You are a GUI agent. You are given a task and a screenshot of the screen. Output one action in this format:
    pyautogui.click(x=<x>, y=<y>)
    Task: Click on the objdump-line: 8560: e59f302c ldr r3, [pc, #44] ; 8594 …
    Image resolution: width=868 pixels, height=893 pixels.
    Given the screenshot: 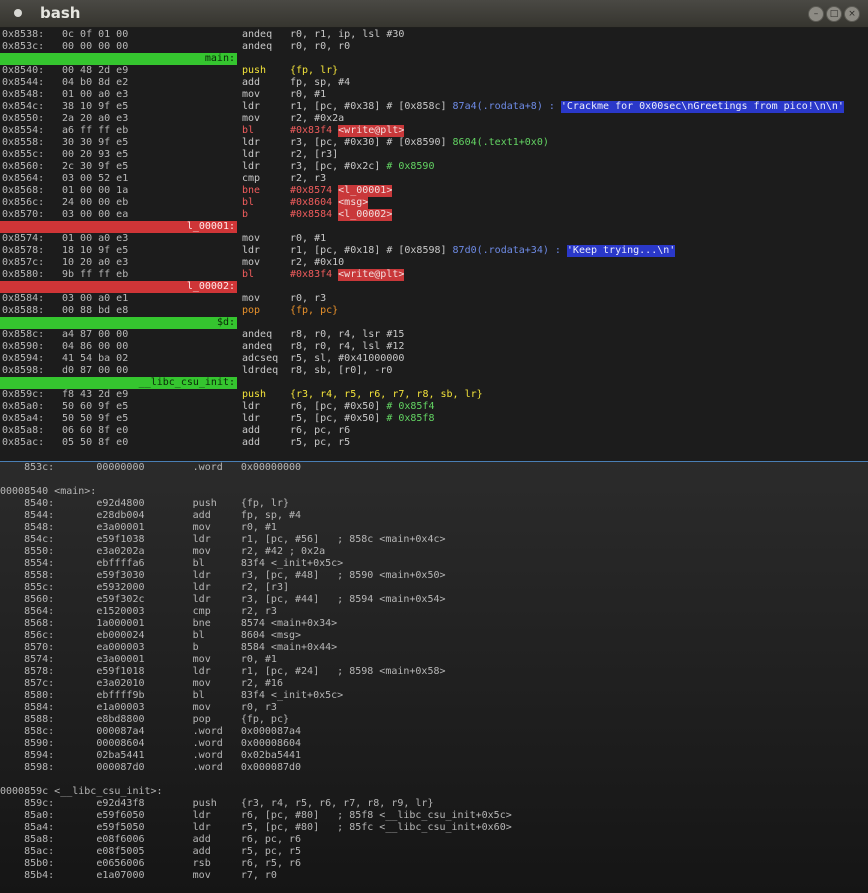 What is the action you would take?
    pyautogui.click(x=222, y=600)
    